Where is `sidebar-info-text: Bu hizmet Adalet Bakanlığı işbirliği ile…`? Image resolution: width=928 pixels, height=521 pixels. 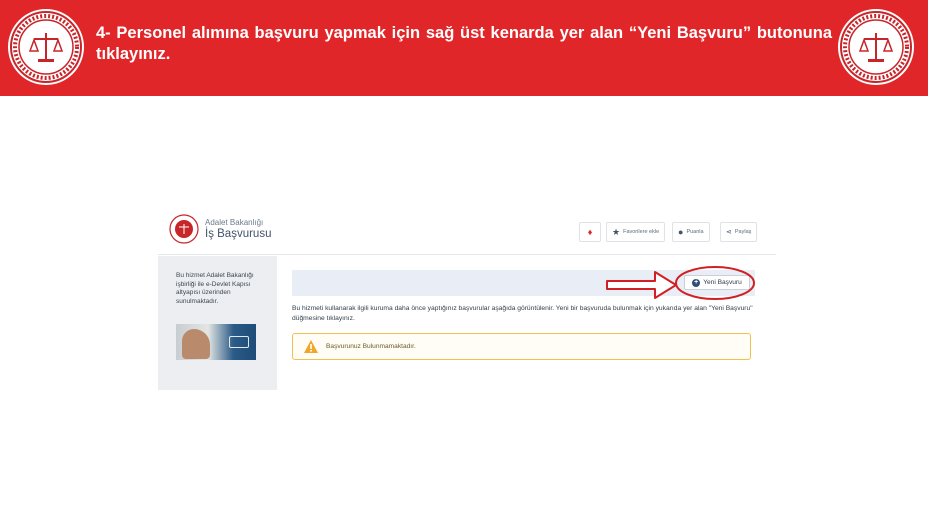
sidebar-info-text: Bu hizmet Adalet Bakanlığı işbirliği ile… is located at coordinates (215, 288).